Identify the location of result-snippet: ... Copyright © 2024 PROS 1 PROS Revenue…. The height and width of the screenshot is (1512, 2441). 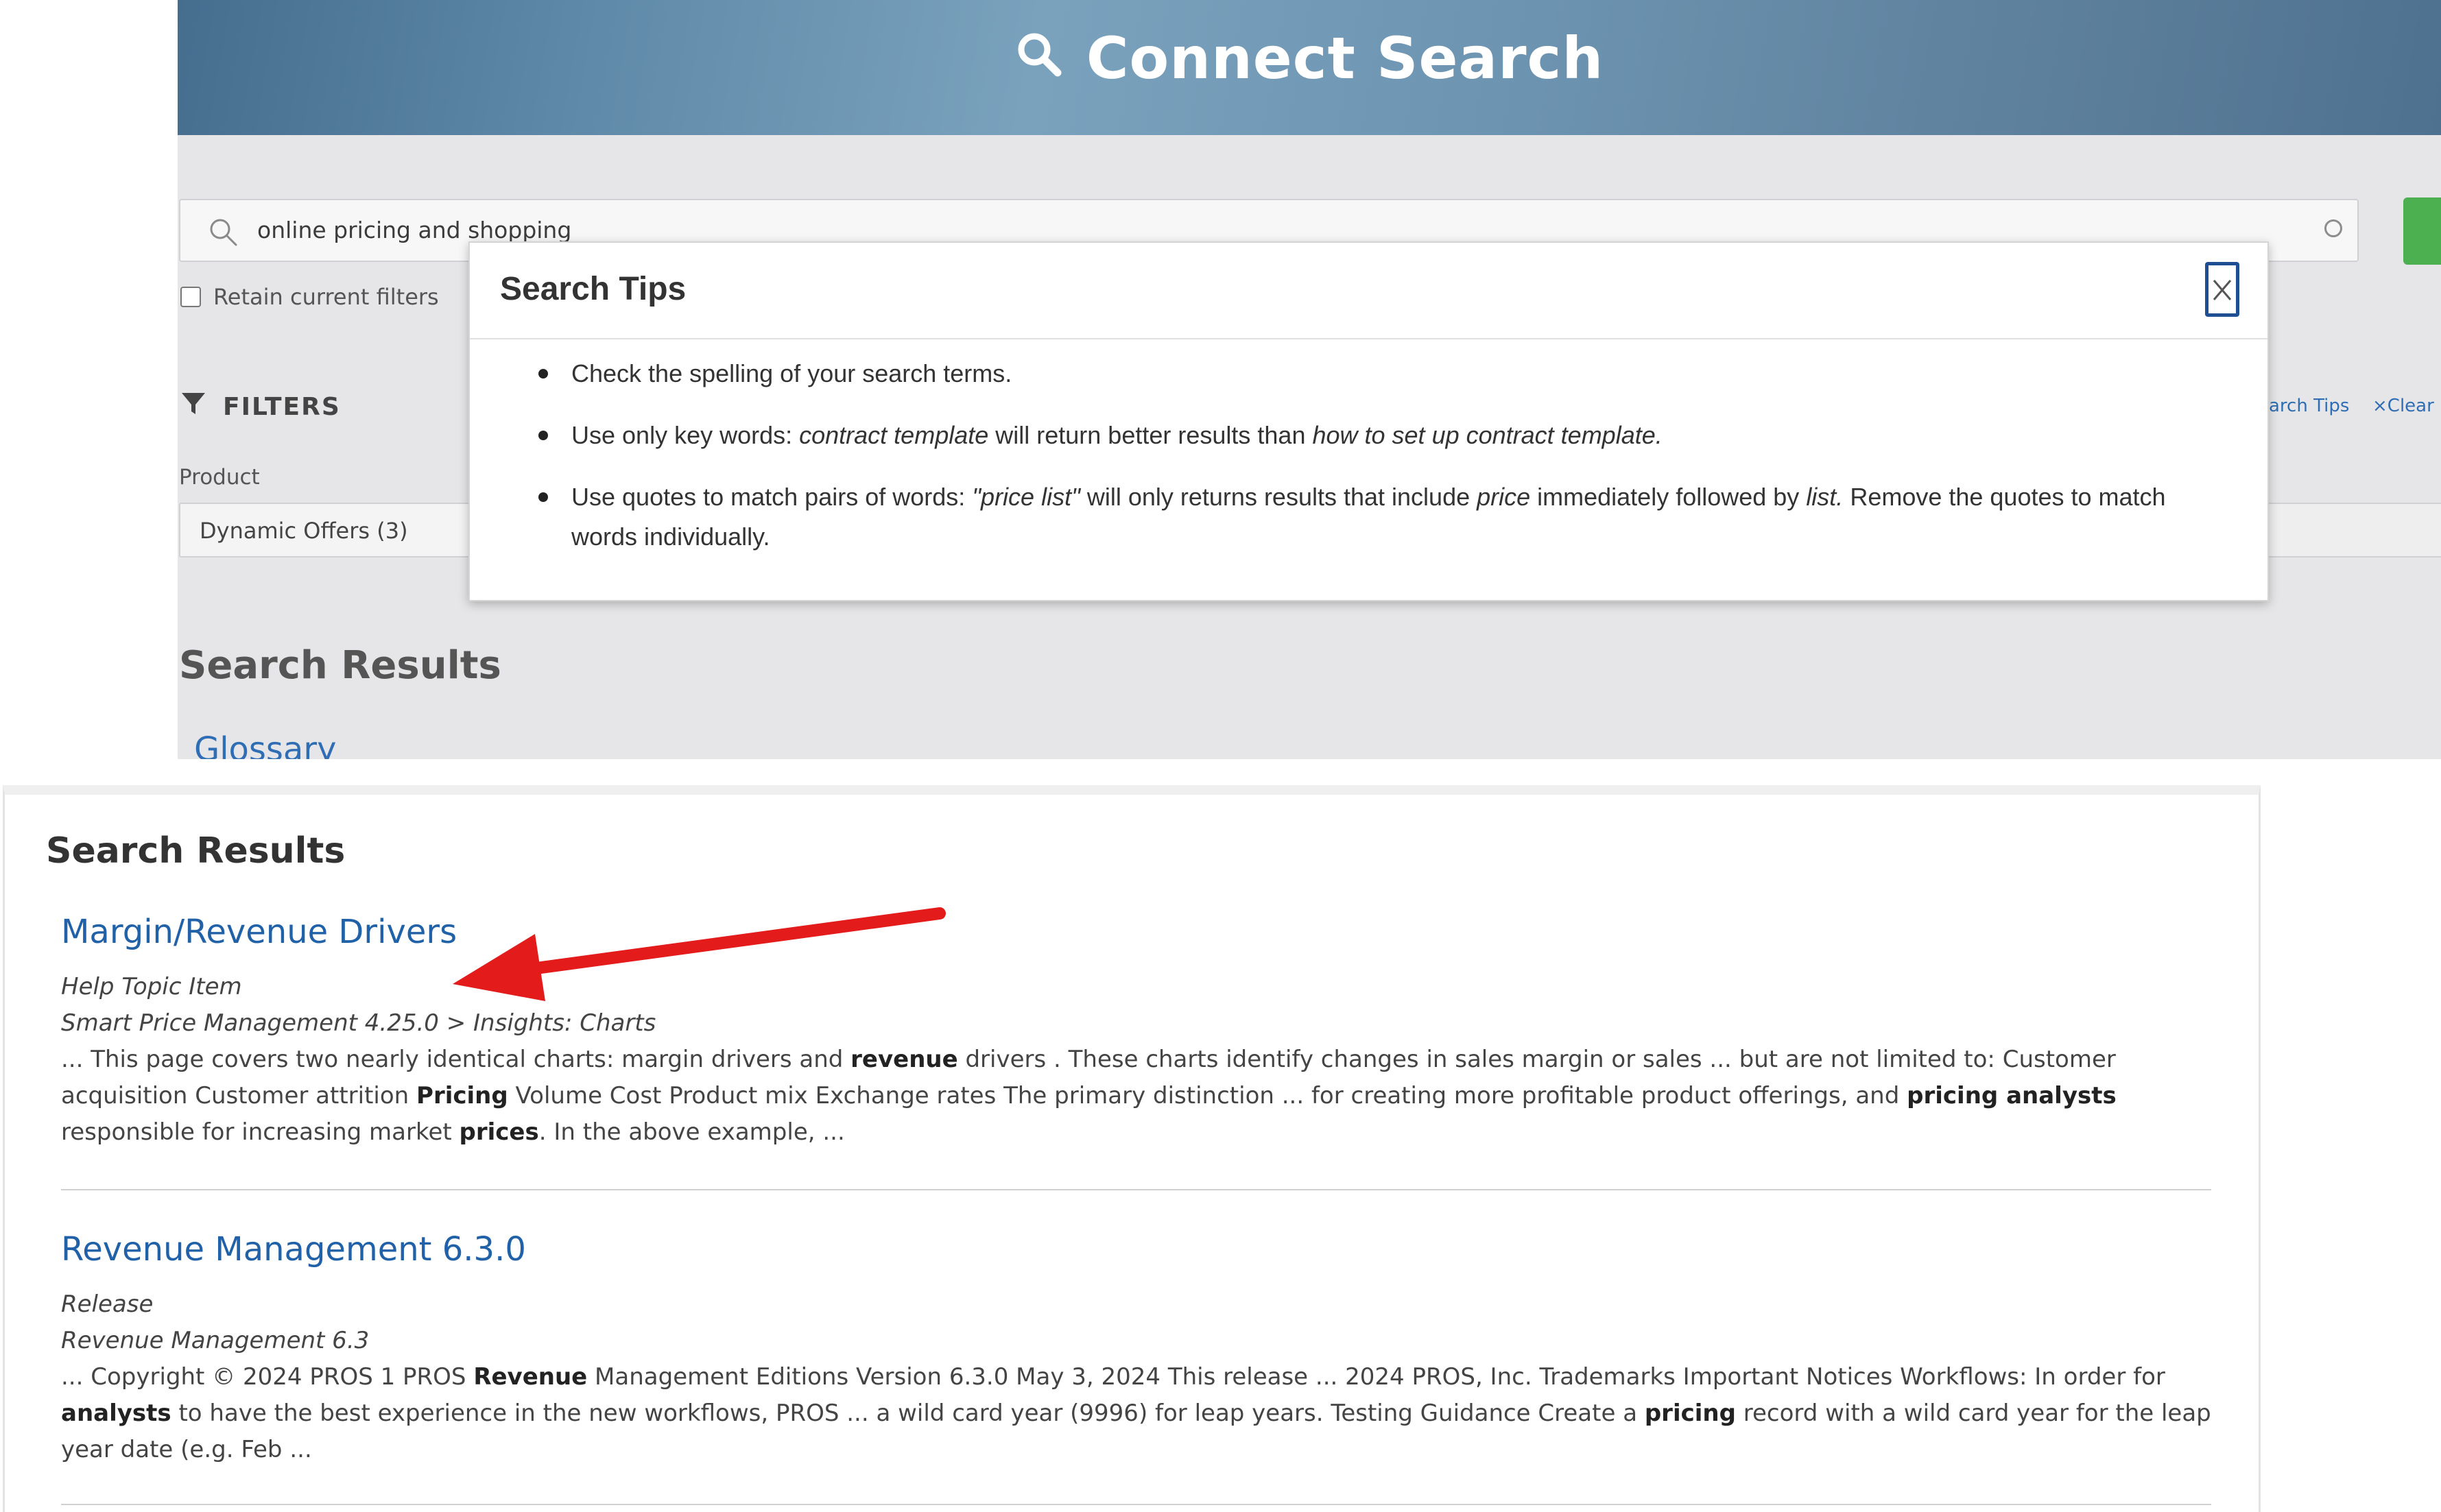
(1136, 1413).